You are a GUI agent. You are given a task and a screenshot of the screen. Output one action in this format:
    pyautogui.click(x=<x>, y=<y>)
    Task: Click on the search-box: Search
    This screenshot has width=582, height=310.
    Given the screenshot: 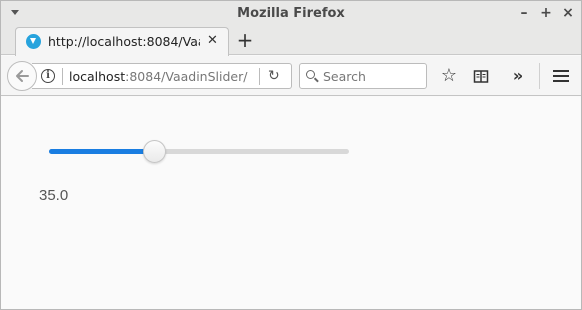 What is the action you would take?
    pyautogui.click(x=363, y=76)
    